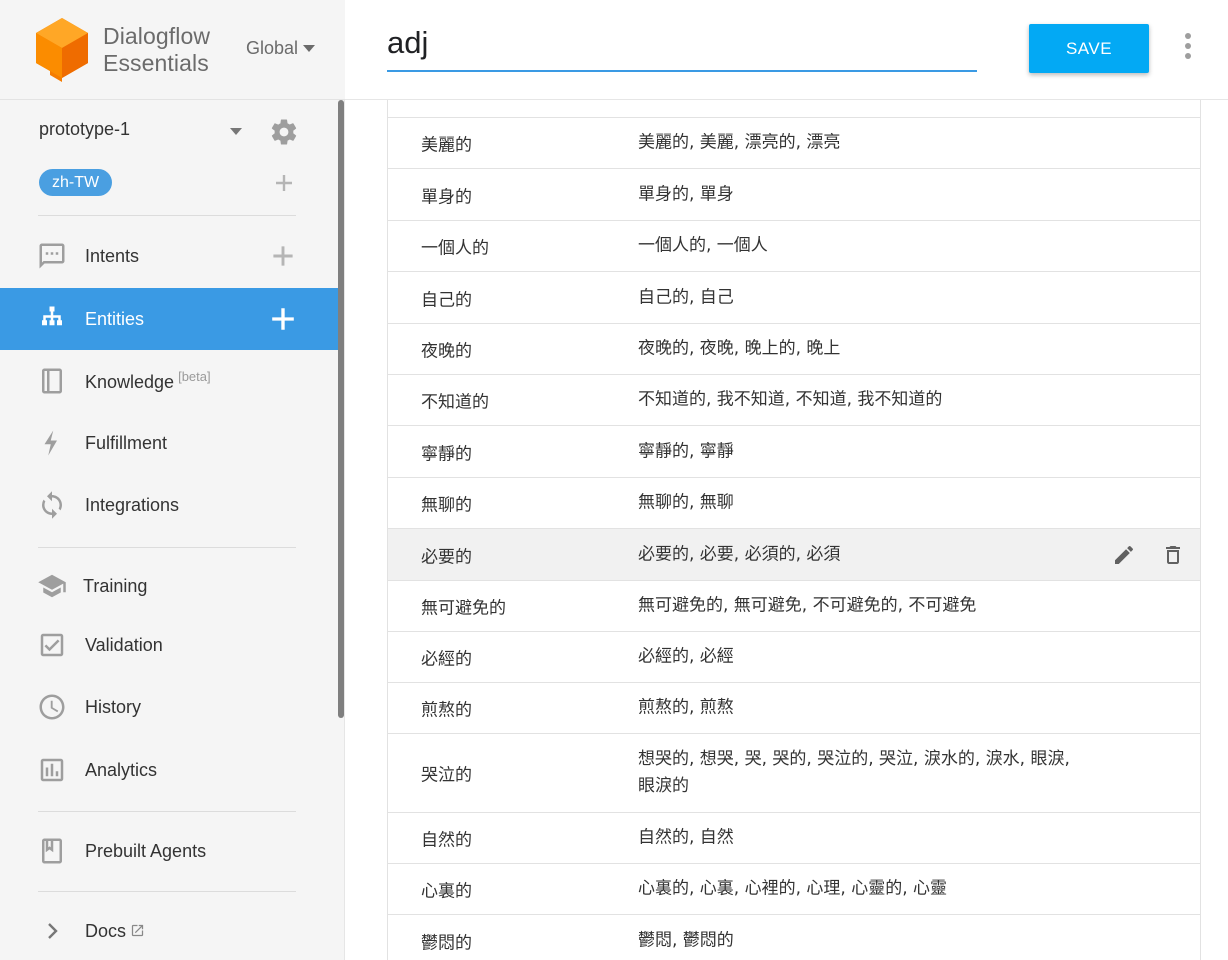 This screenshot has width=1228, height=960. Describe the element at coordinates (341, 409) in the screenshot. I see `sidebar-scrollbar` at that location.